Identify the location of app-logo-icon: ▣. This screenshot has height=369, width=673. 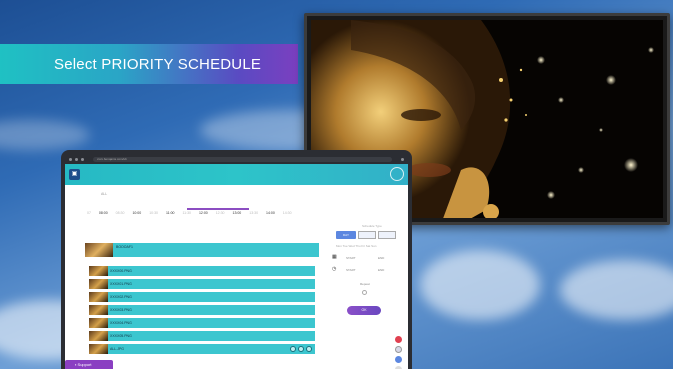
(74, 174).